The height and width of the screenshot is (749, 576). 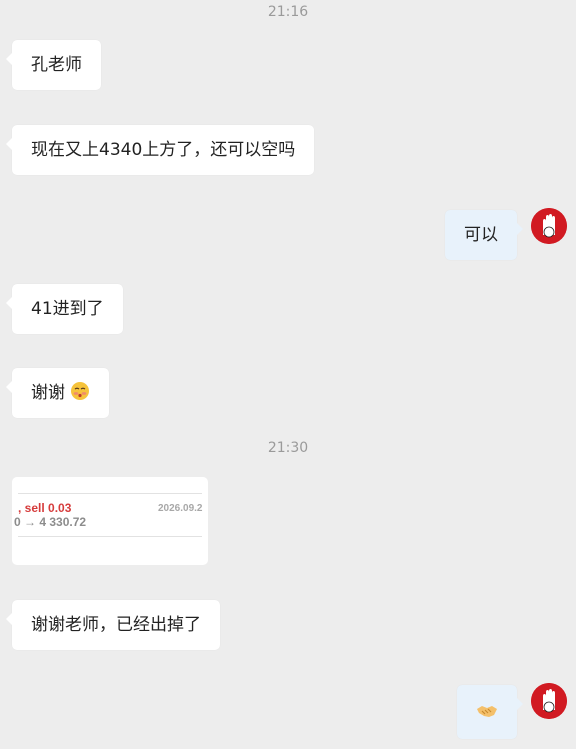 I want to click on timestamp: 21:30, so click(x=288, y=448).